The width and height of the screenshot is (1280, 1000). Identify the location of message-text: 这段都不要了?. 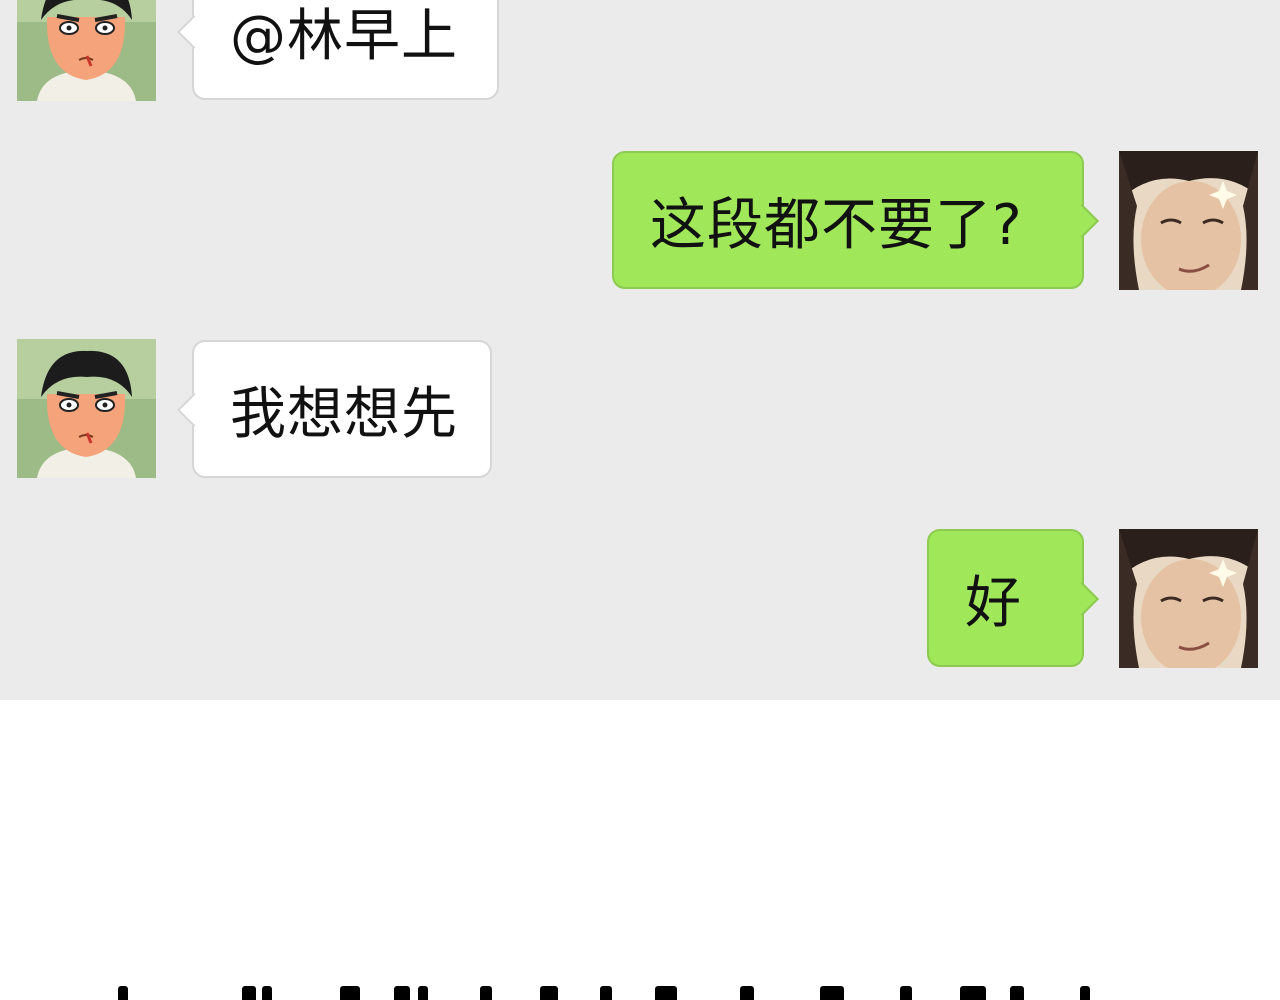
(836, 225).